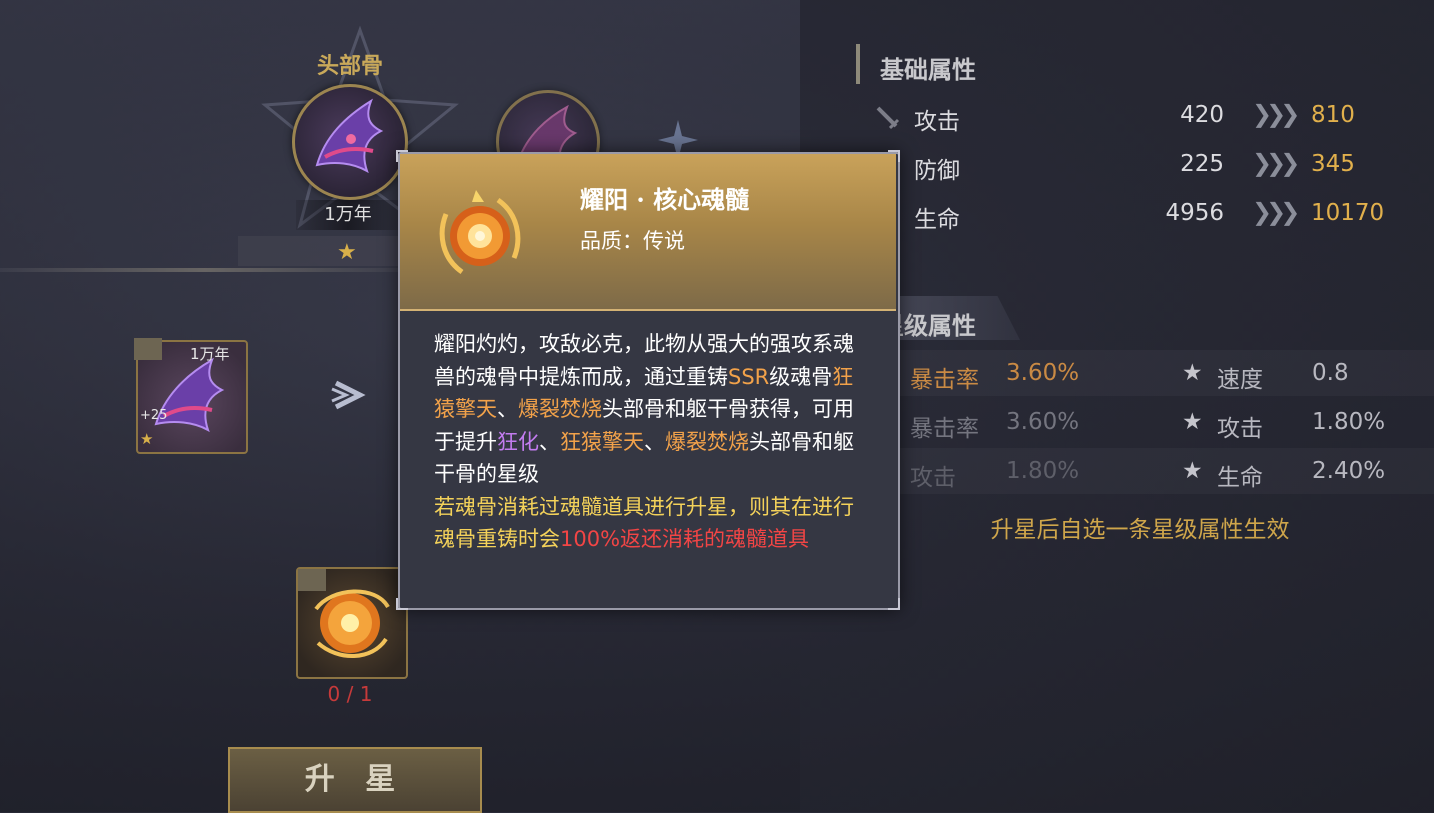  I want to click on card-star-icon: ★, so click(147, 439).